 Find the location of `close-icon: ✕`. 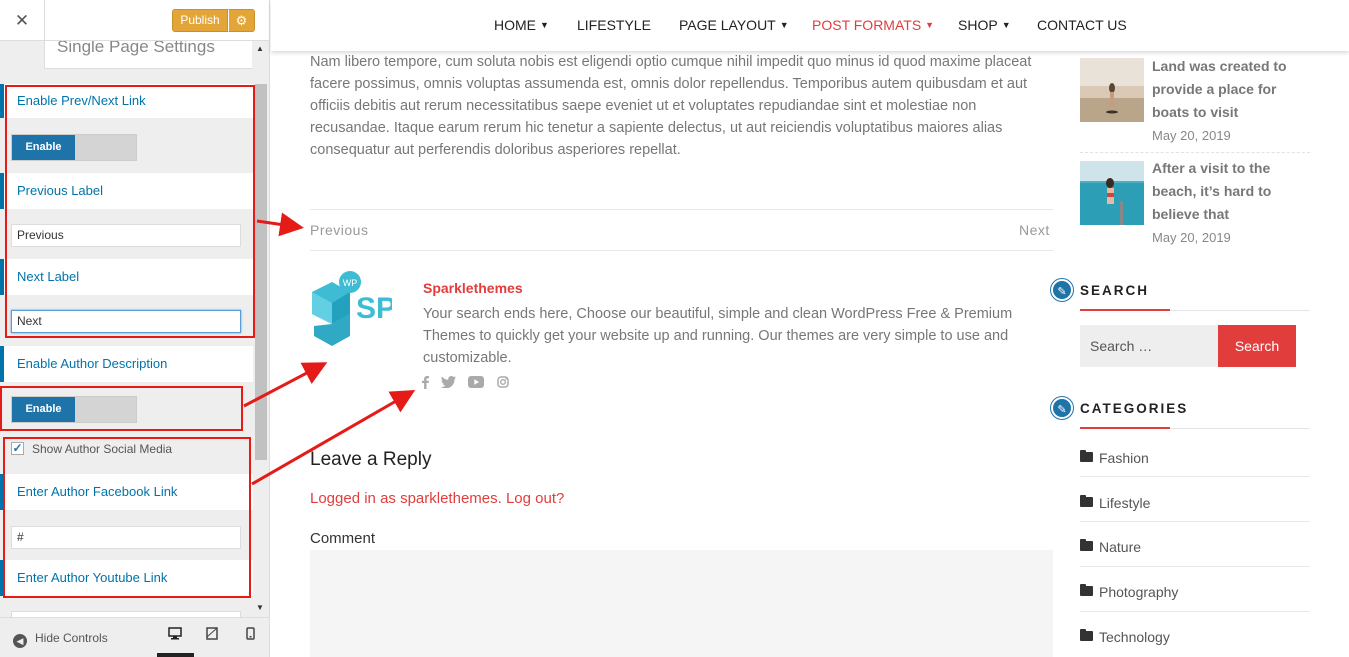

close-icon: ✕ is located at coordinates (22, 20).